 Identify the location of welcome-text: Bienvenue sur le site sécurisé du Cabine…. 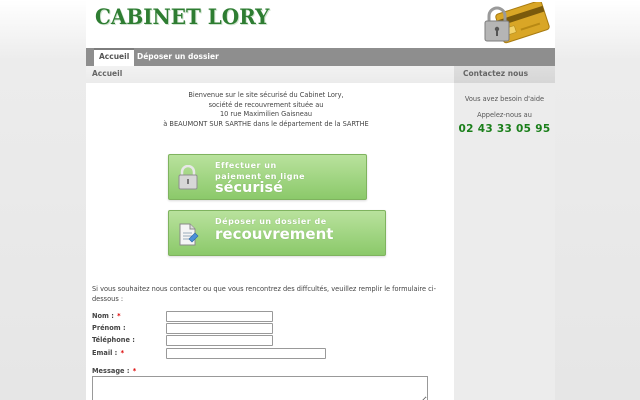
(266, 110).